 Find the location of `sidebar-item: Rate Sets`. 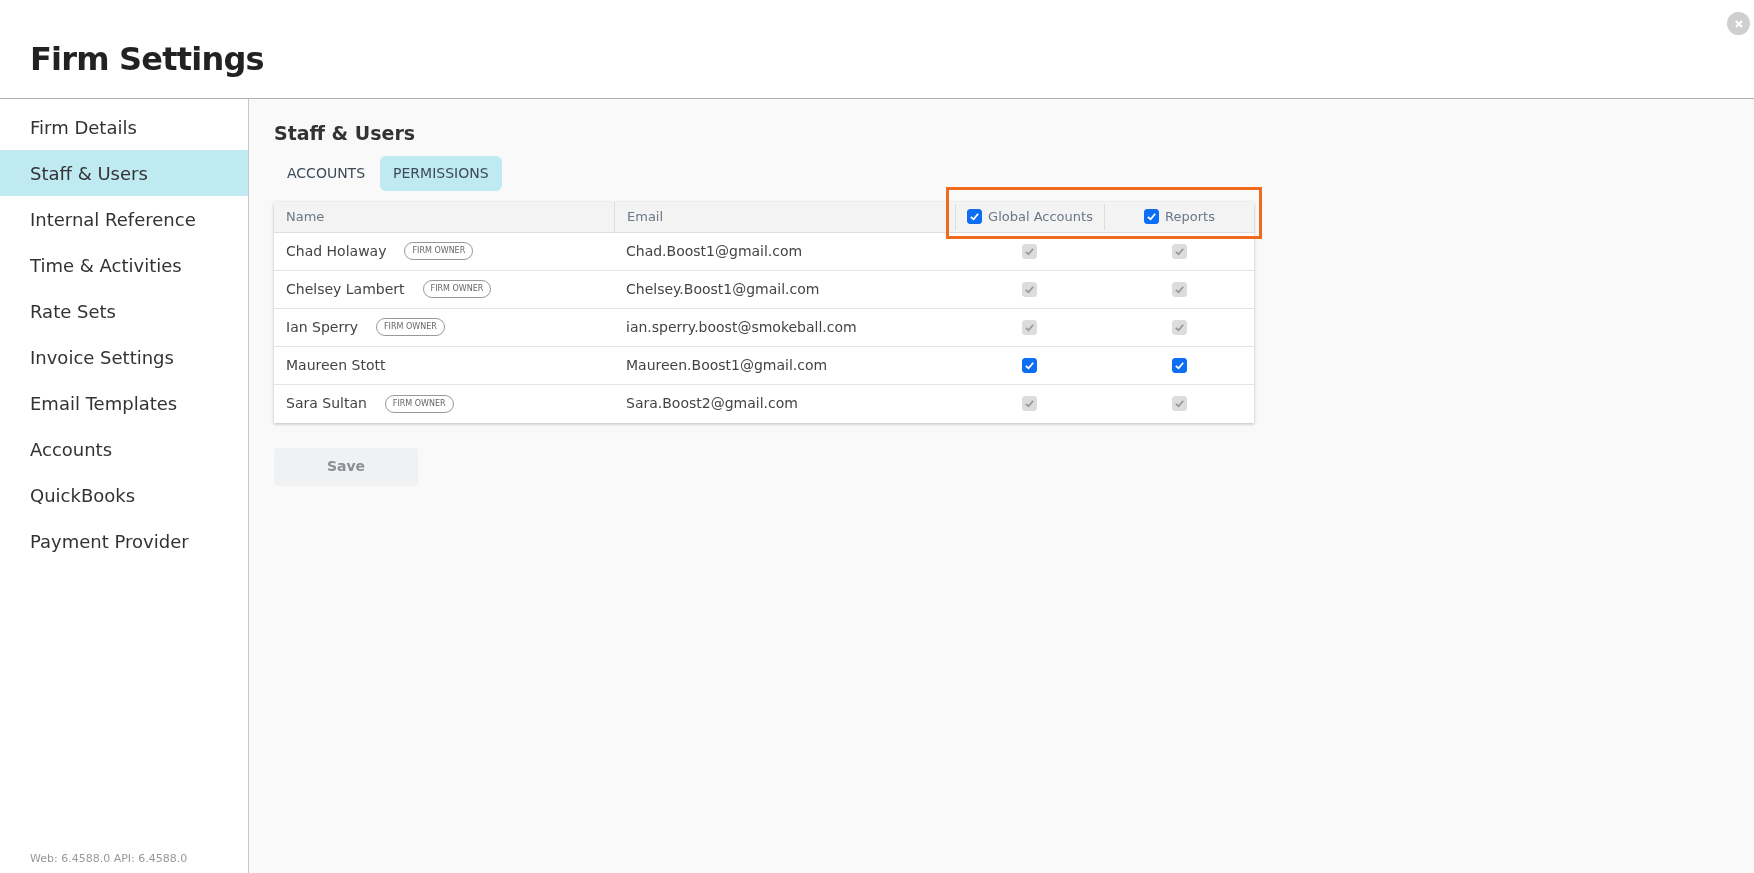

sidebar-item: Rate Sets is located at coordinates (124, 311).